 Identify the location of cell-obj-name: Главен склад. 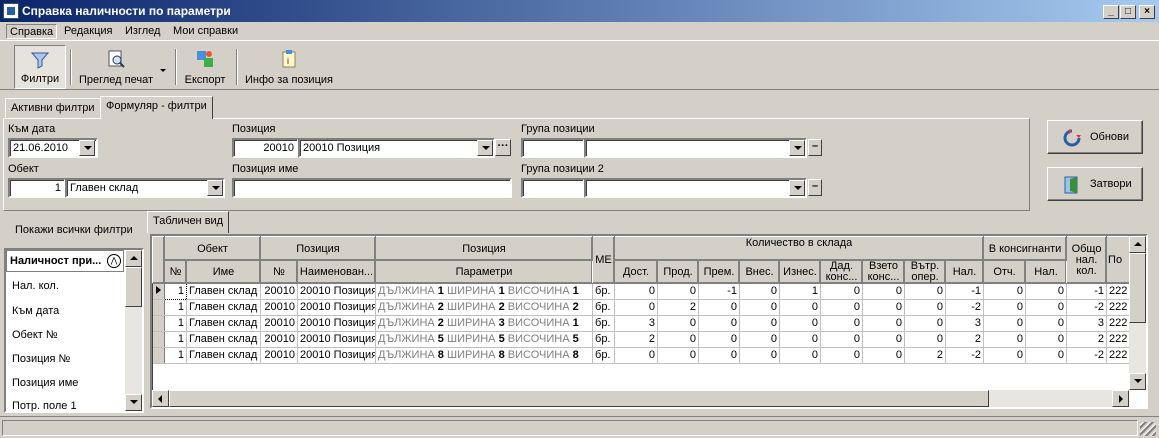
(224, 355).